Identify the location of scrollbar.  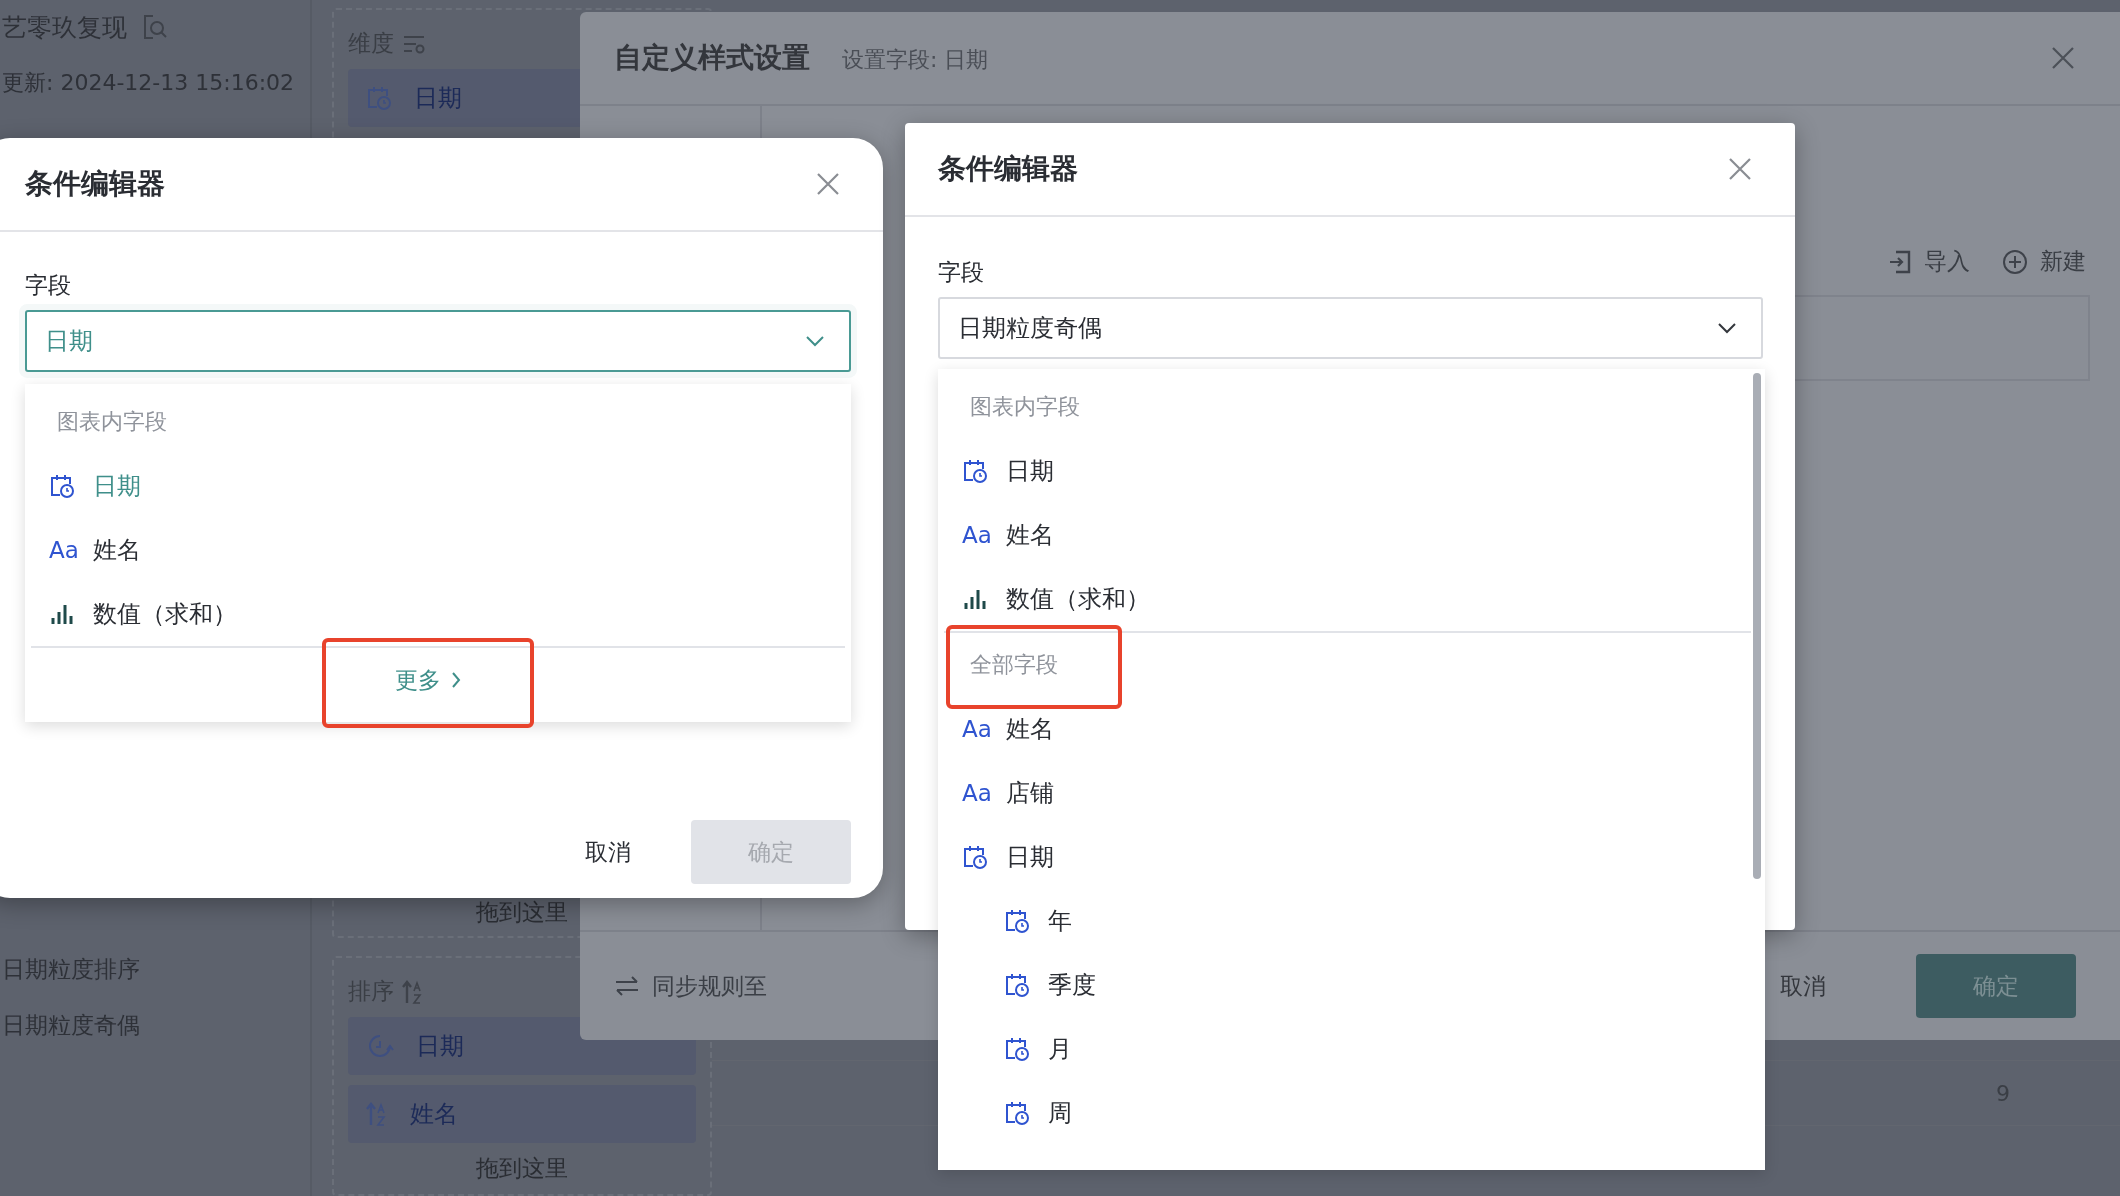
(1757, 626).